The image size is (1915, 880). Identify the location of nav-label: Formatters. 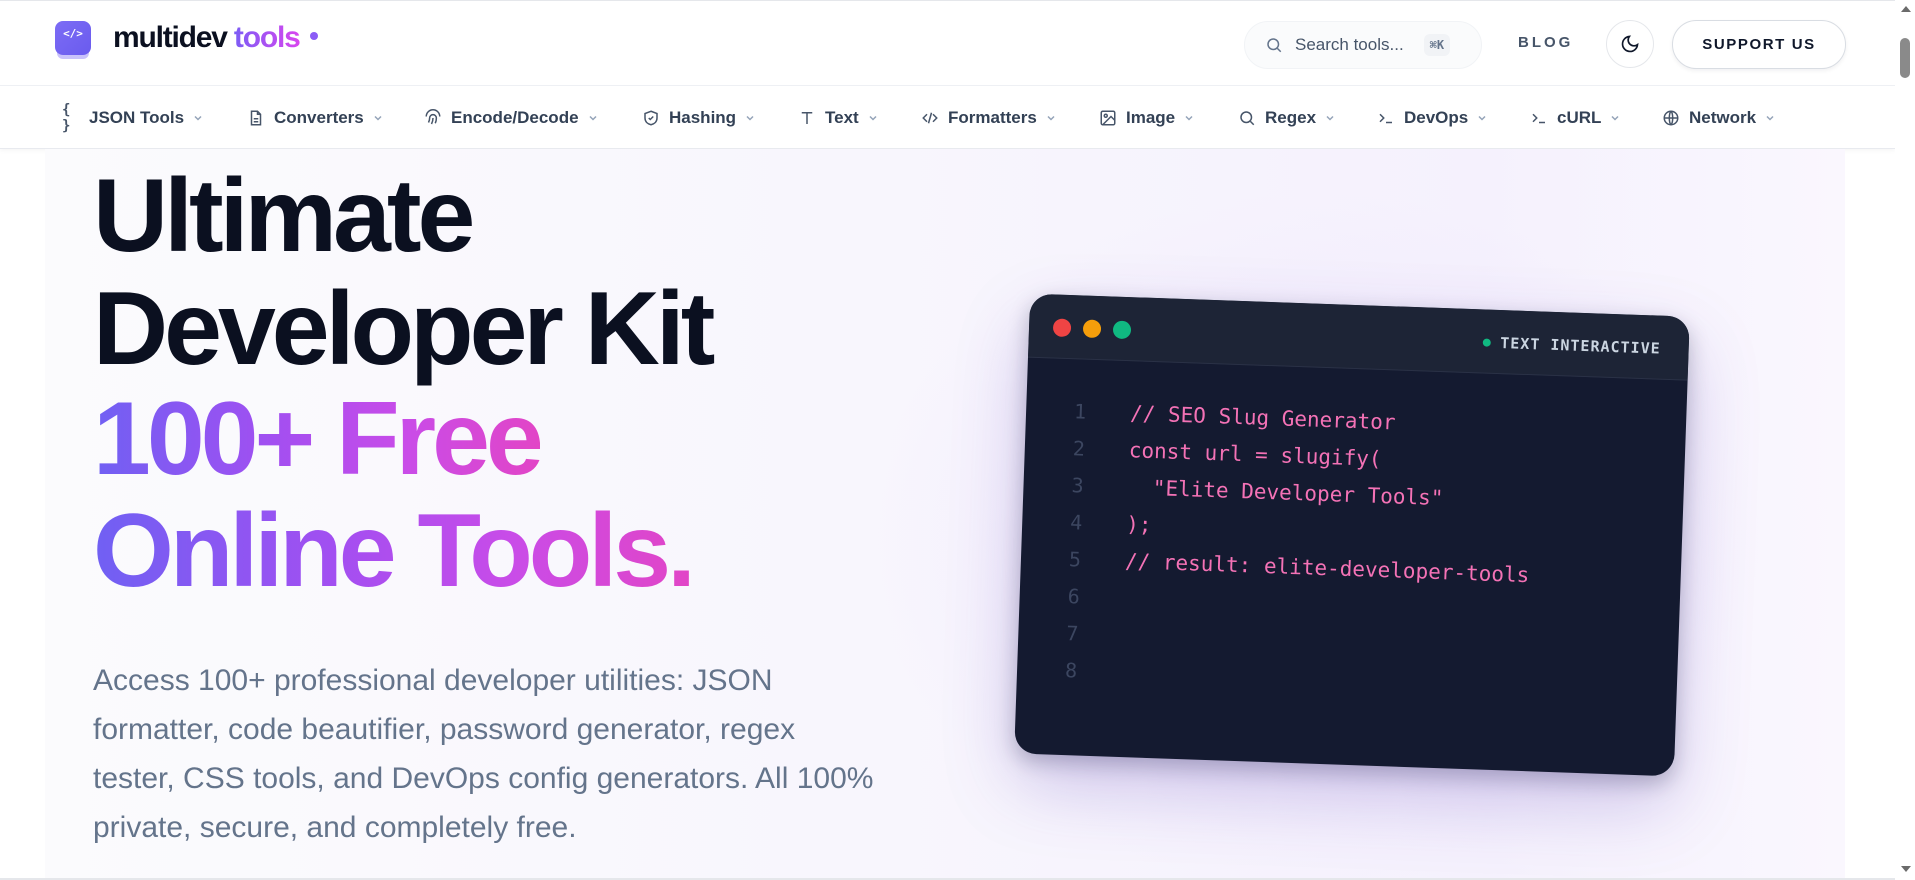
(992, 117).